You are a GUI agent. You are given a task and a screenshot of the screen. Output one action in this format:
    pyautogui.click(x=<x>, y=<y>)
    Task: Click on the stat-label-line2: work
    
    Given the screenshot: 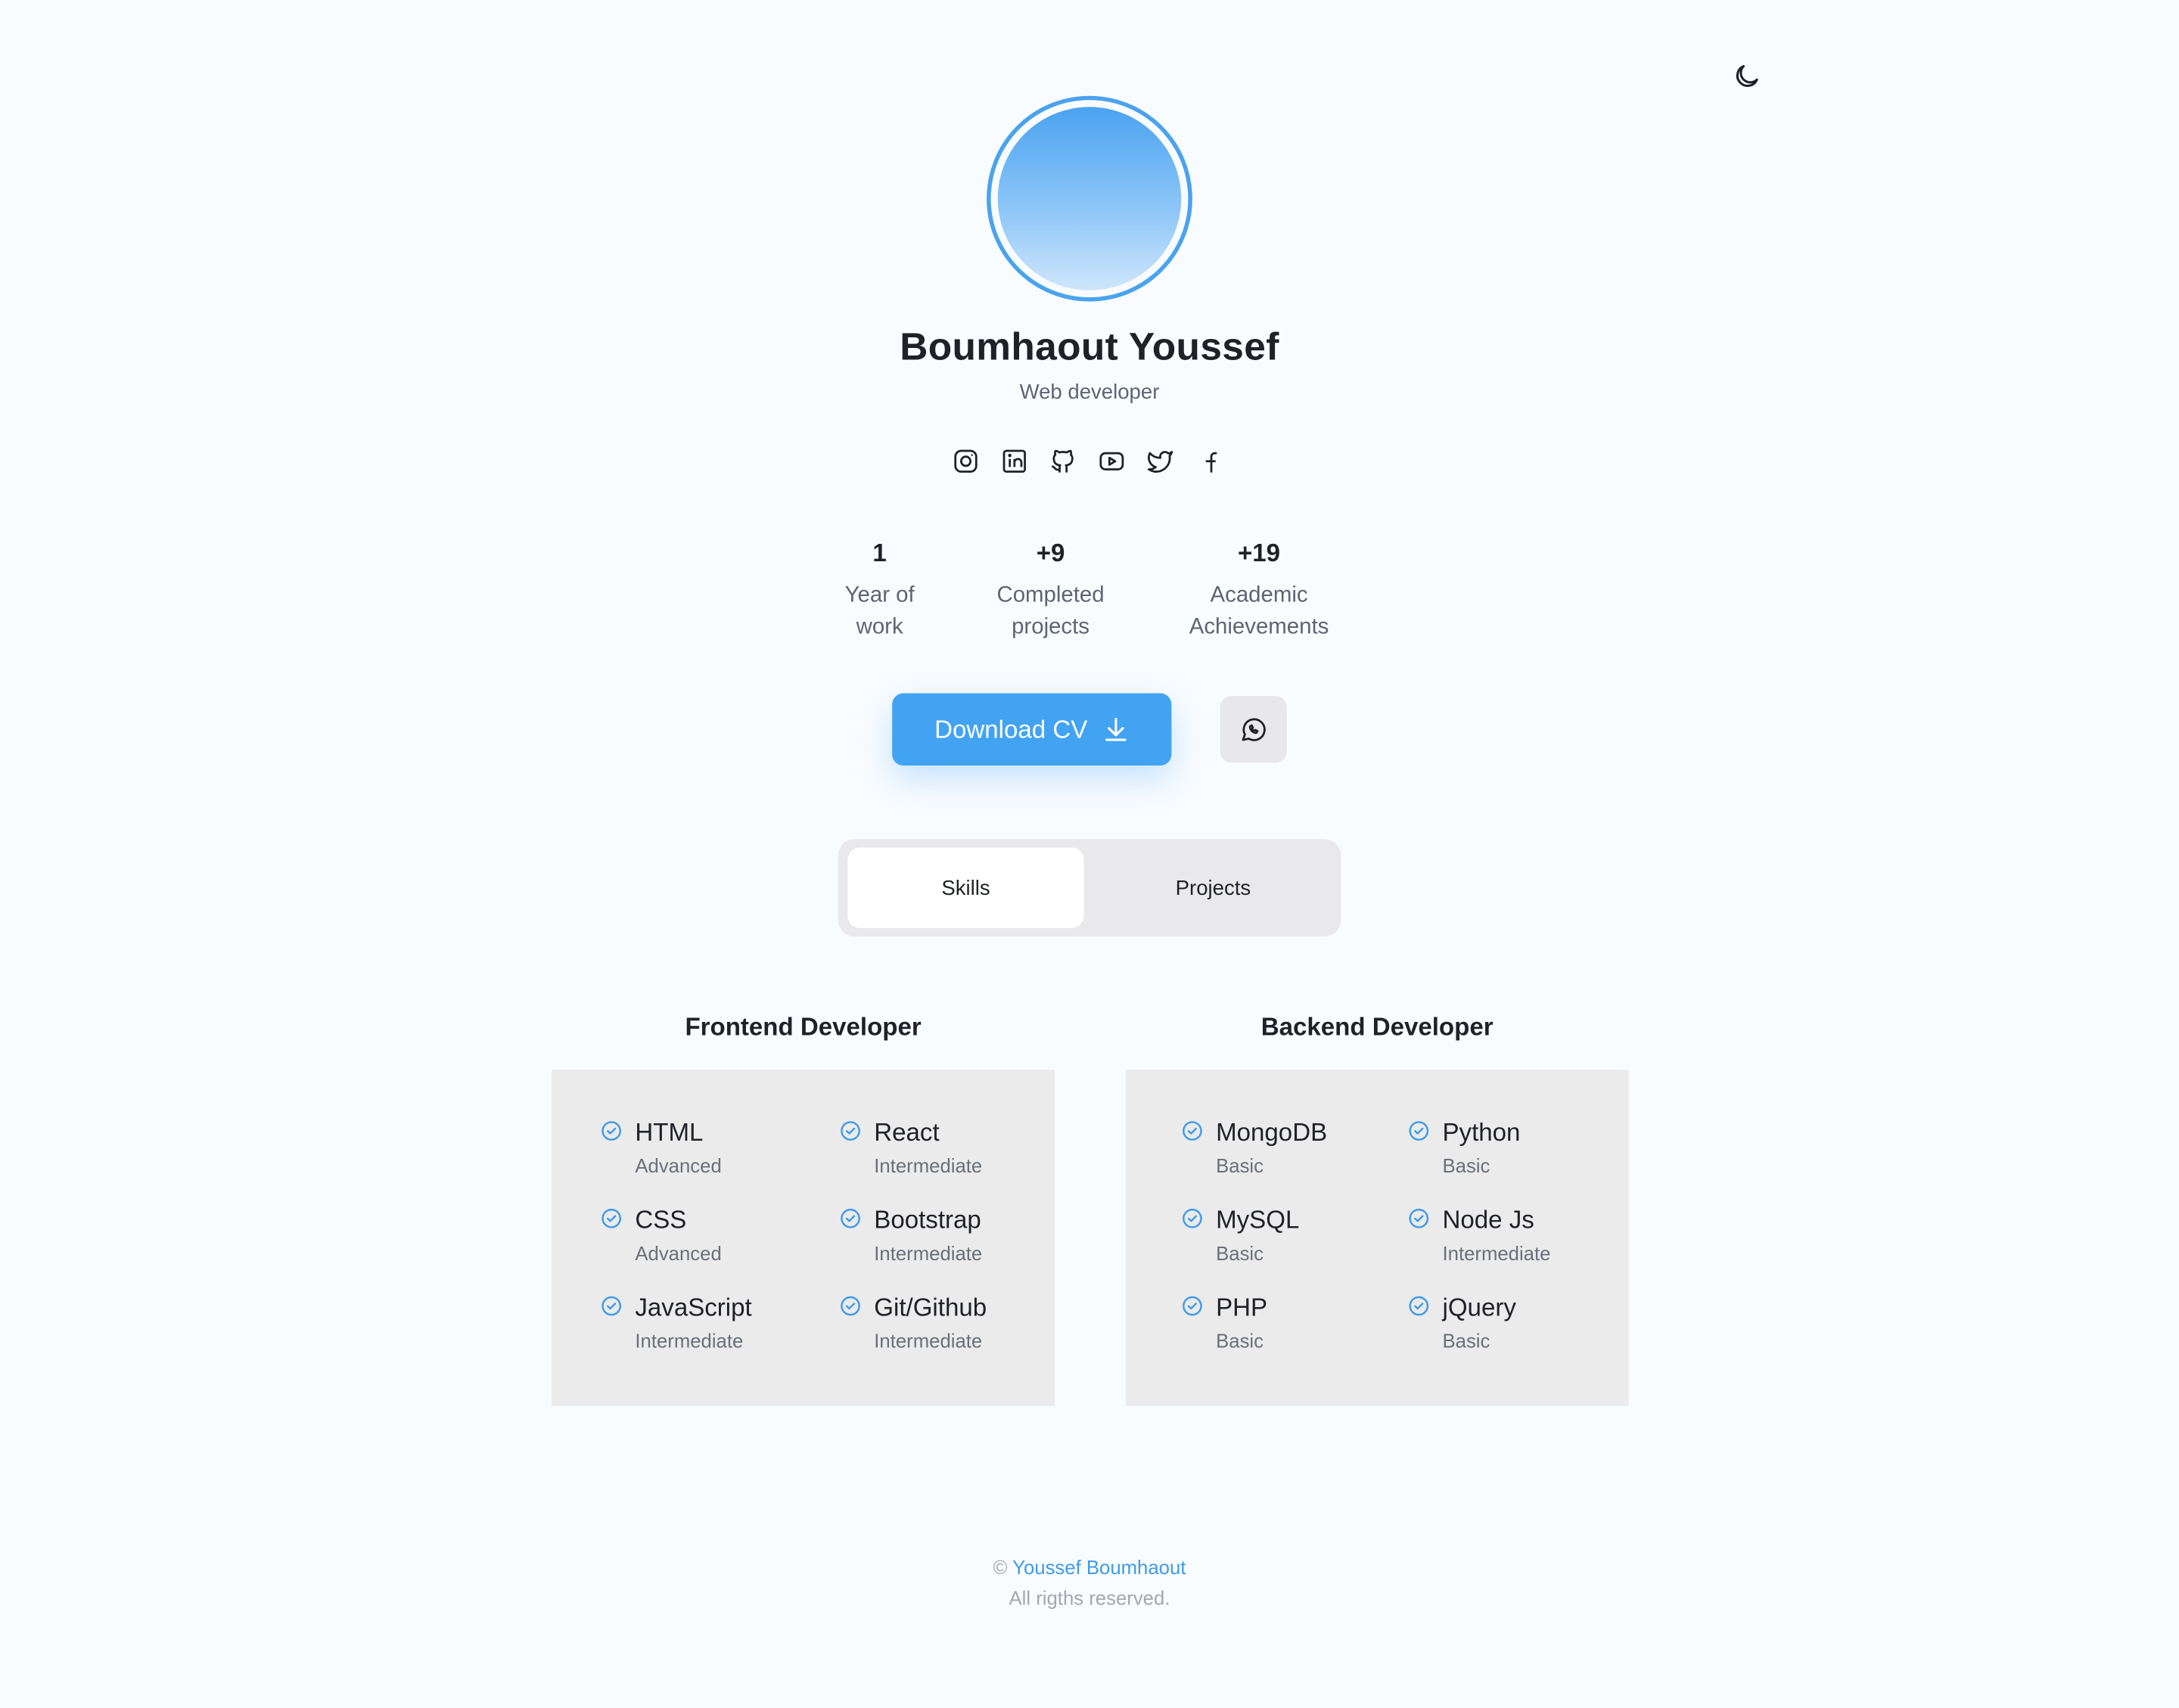 What is the action you would take?
    pyautogui.click(x=880, y=627)
    